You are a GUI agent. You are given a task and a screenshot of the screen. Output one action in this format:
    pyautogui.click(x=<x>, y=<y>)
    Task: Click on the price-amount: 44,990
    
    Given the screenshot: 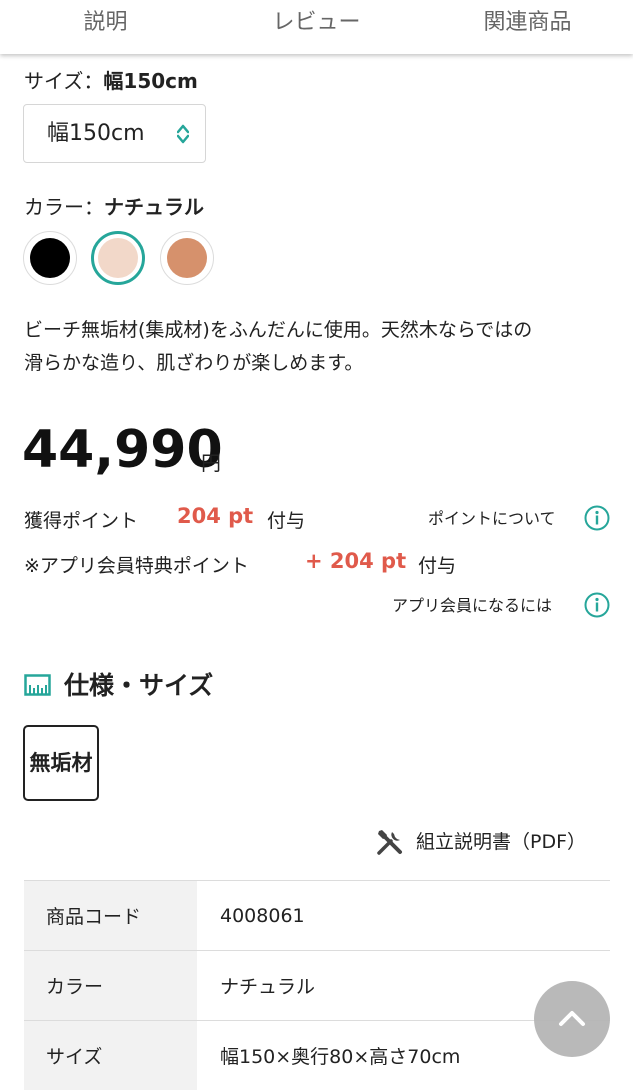 What is the action you would take?
    pyautogui.click(x=122, y=450)
    